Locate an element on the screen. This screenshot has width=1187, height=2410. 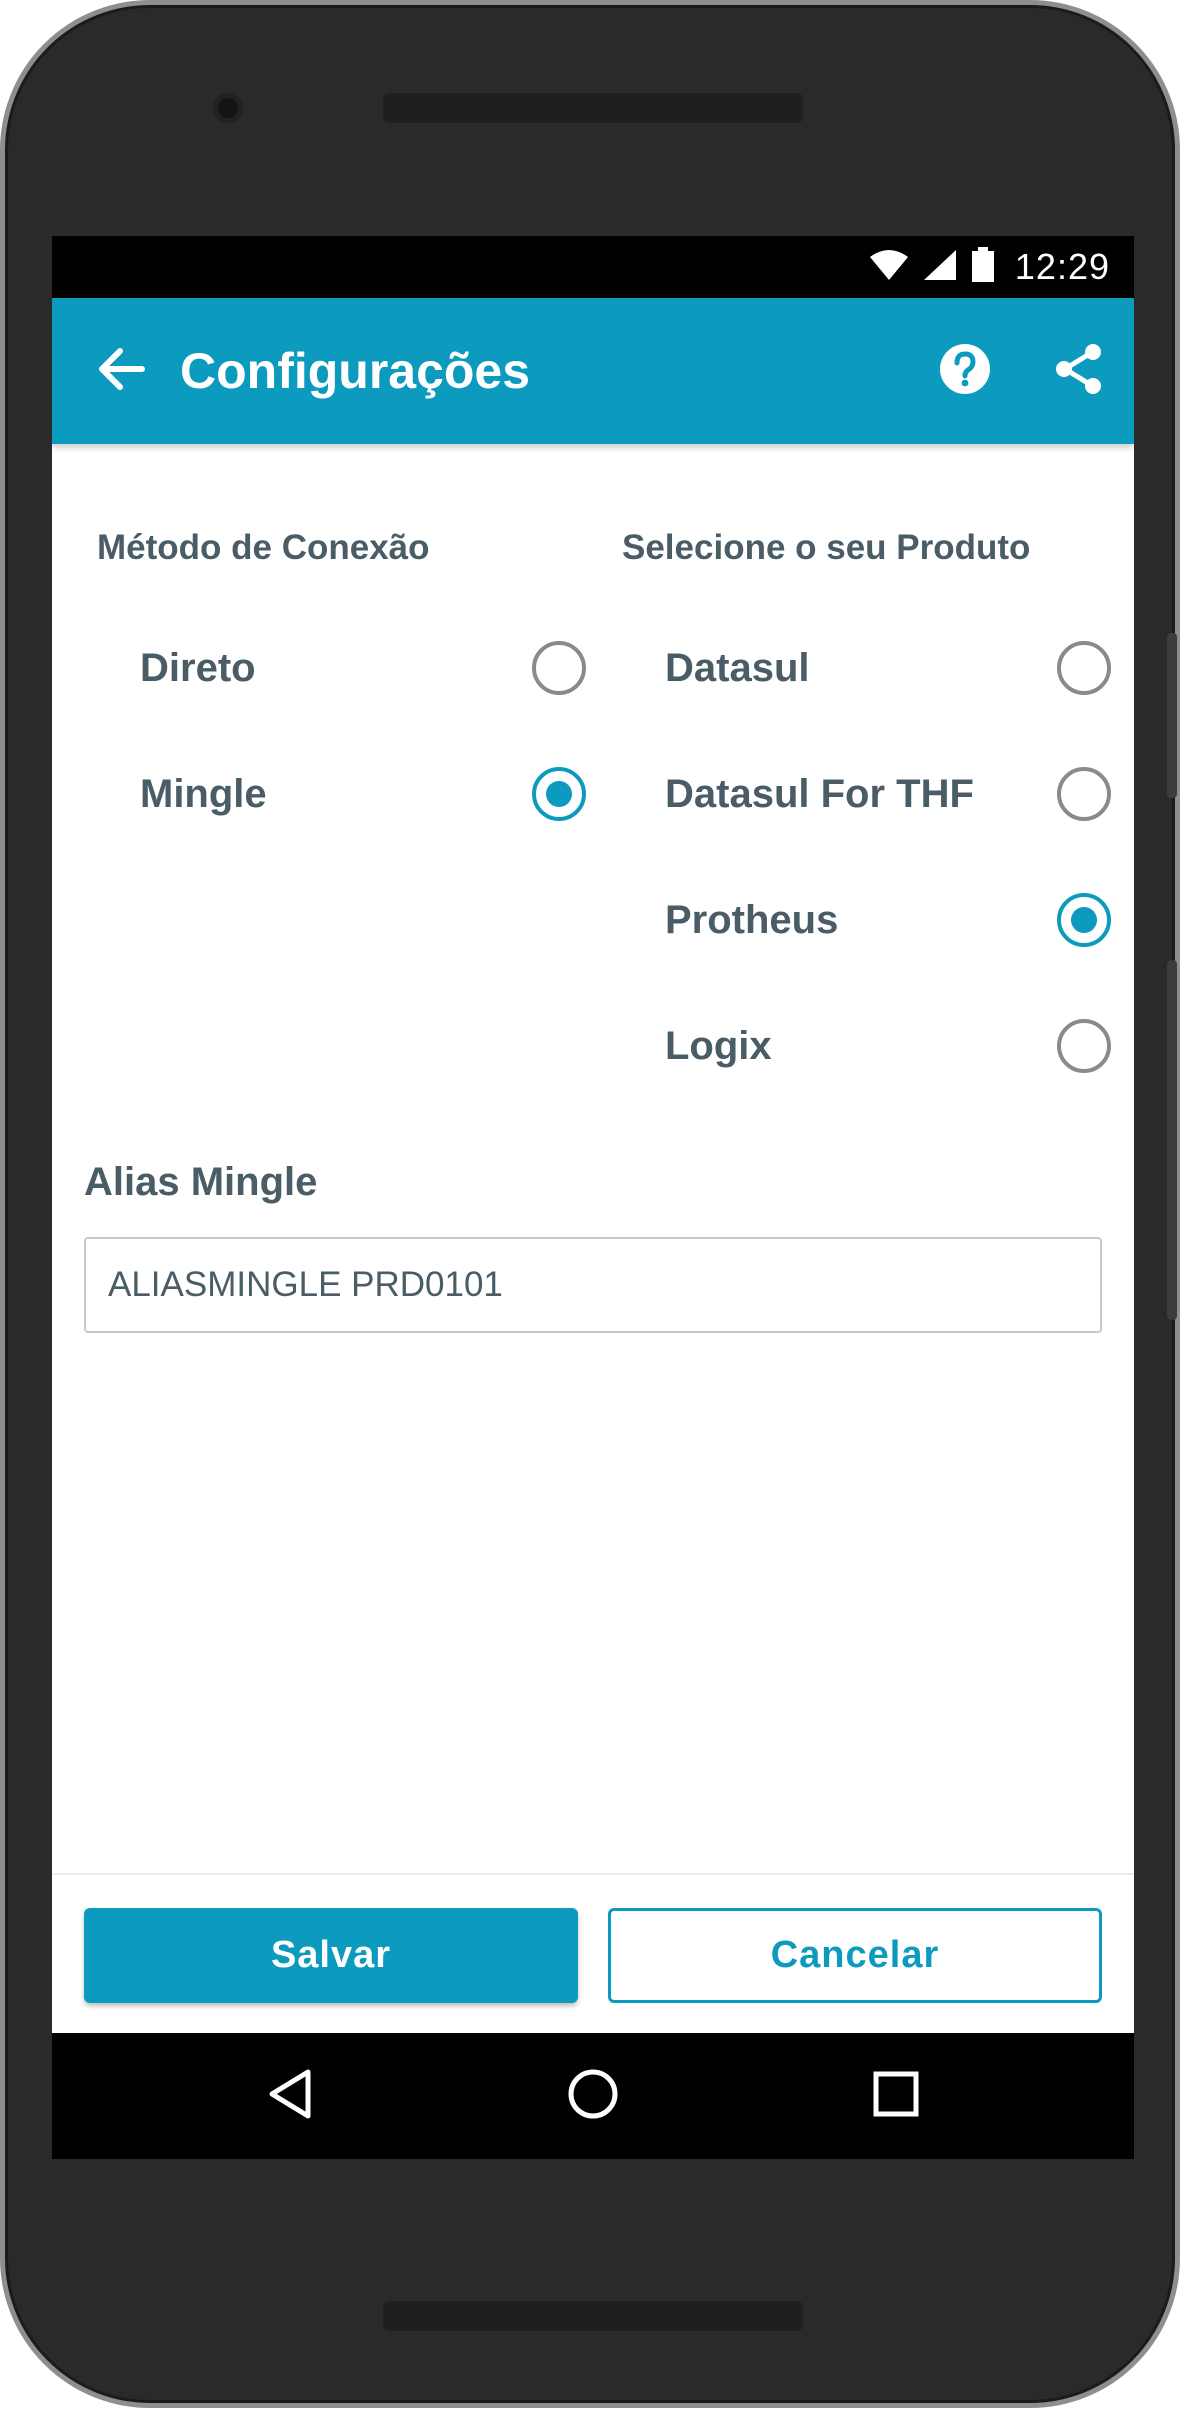
cancel-button: Cancelar is located at coordinates (855, 1955).